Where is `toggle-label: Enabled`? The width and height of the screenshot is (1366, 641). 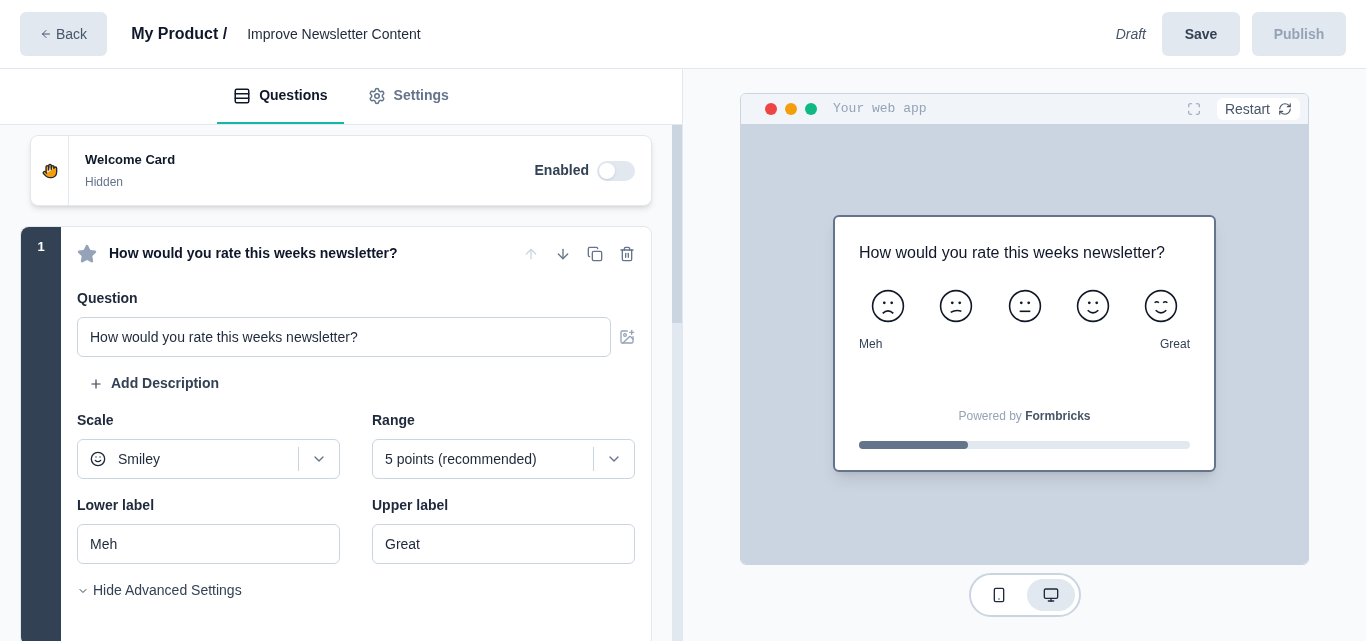
toggle-label: Enabled is located at coordinates (561, 170).